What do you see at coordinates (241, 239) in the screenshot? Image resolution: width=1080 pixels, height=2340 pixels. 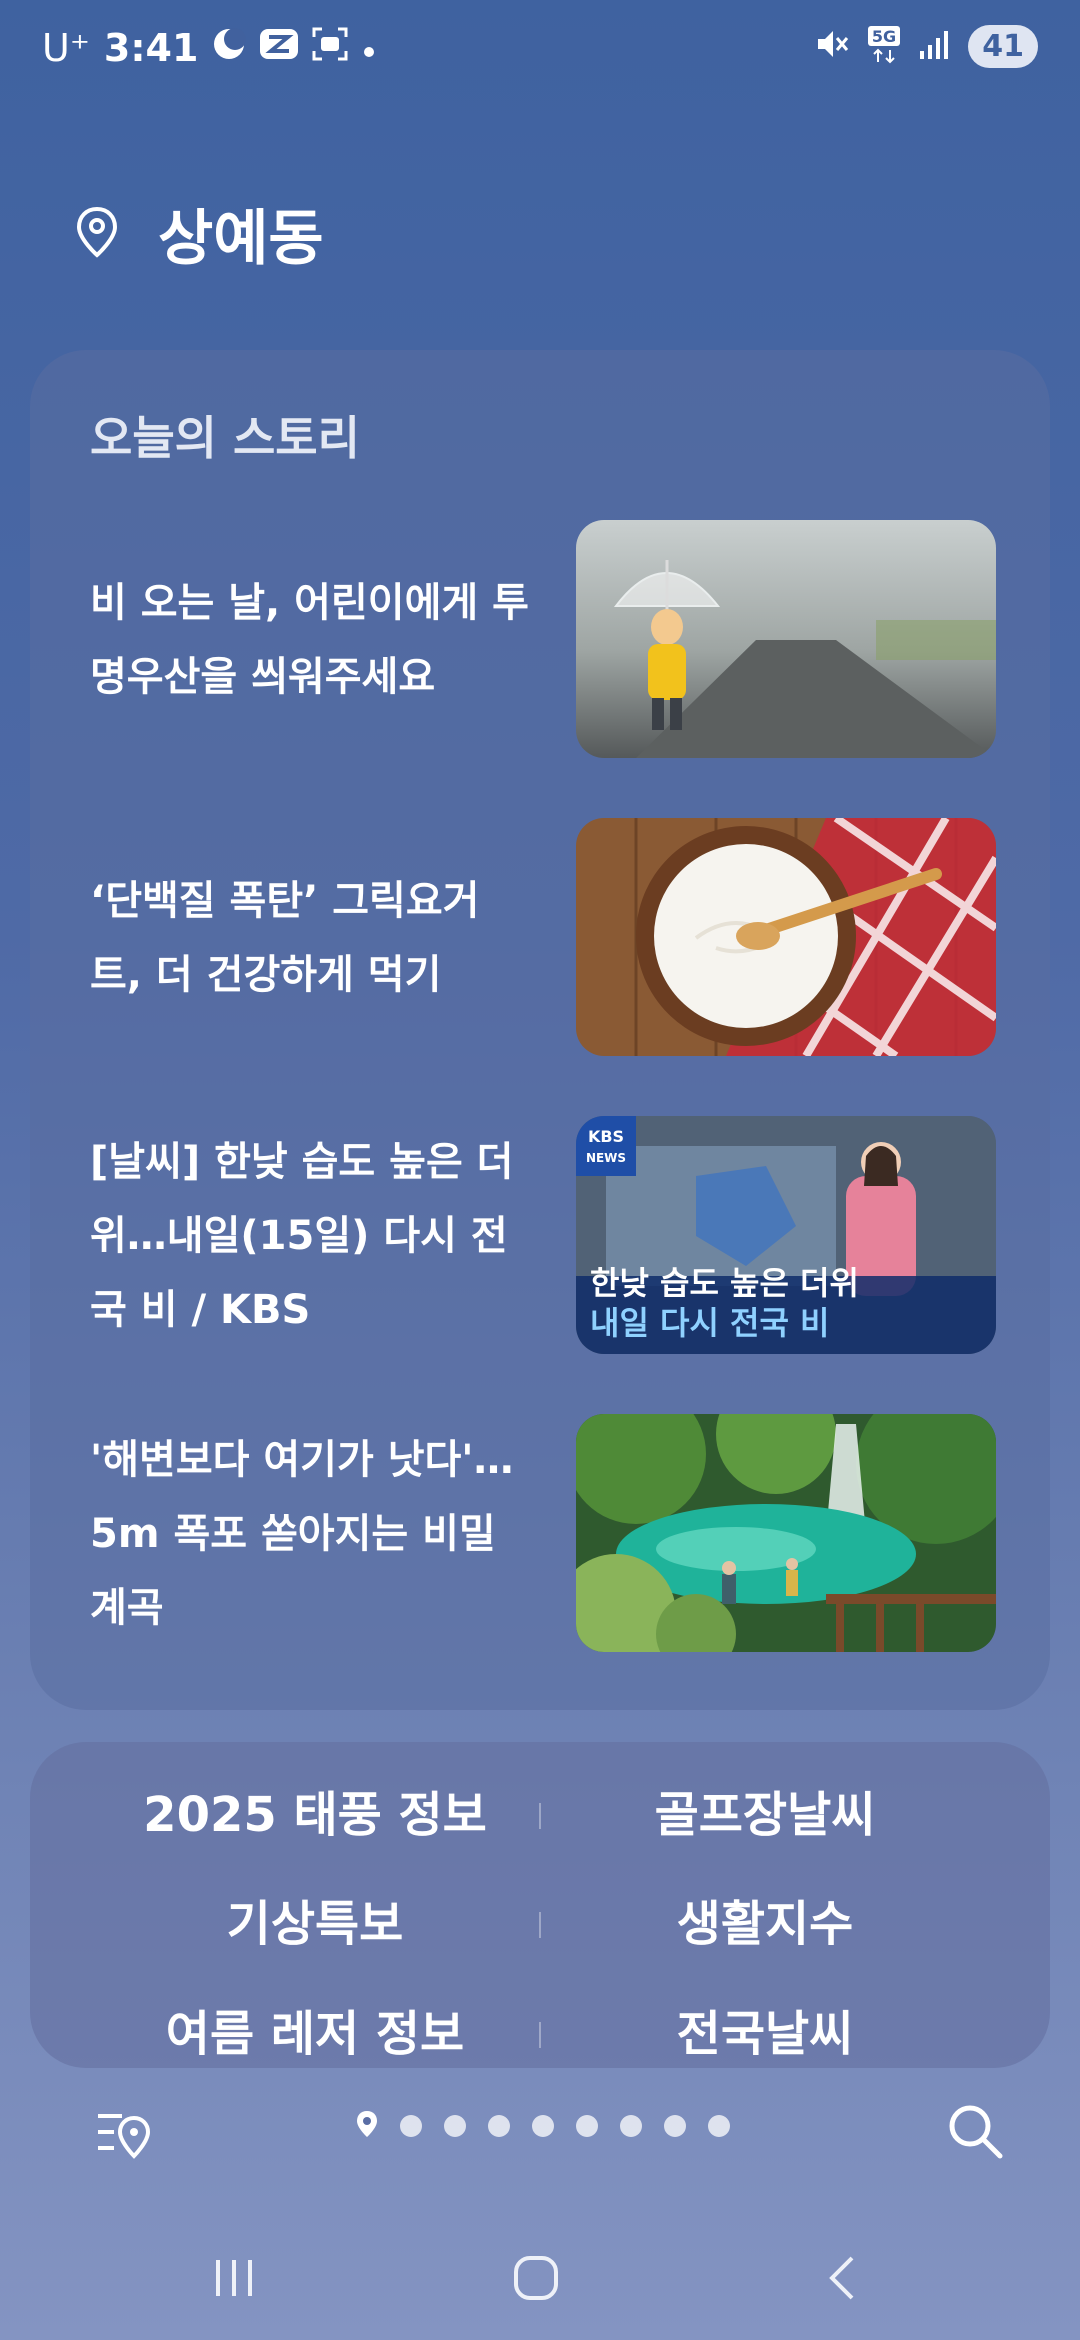 I see `location-title: 상예동` at bounding box center [241, 239].